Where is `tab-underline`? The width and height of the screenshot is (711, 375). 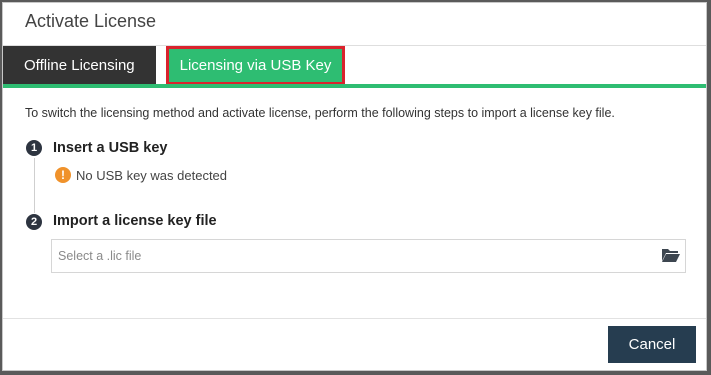
tab-underline is located at coordinates (354, 86).